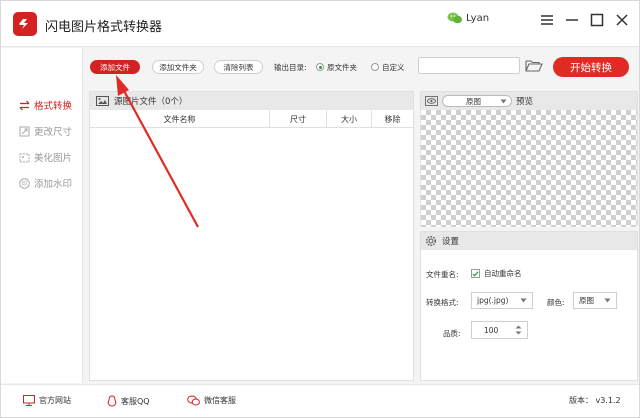 The height and width of the screenshot is (418, 640). I want to click on column-header-filesize: 大小, so click(349, 119).